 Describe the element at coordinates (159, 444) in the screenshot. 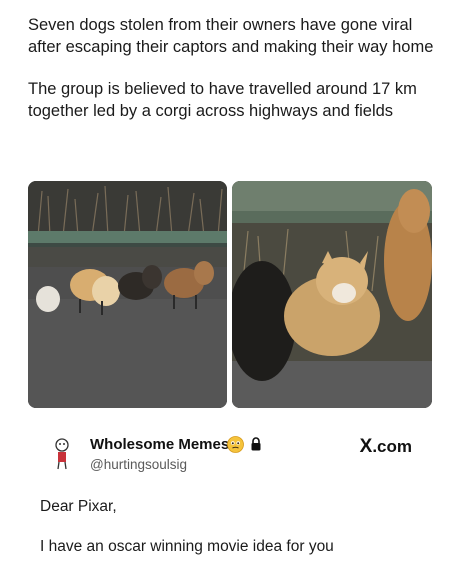

I see `display-name: Wholesome Memes` at that location.